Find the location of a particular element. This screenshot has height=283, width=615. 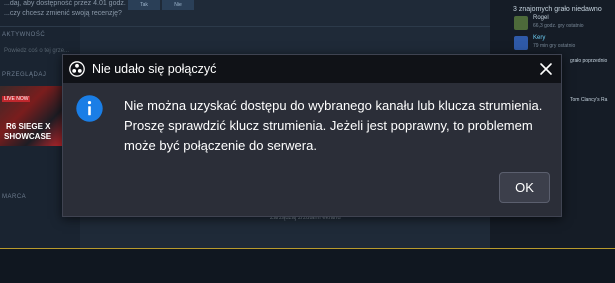

divider is located at coordinates (245, 26).